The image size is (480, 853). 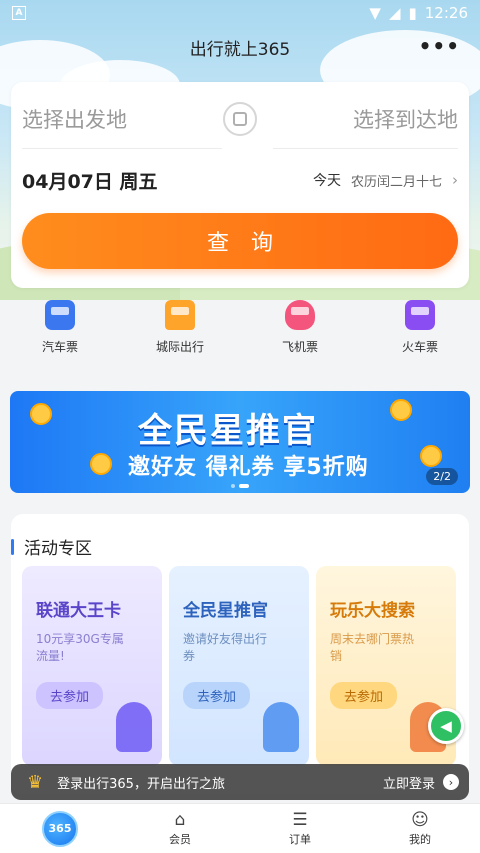 I want to click on banner-title: 全民星推官, so click(x=228, y=431).